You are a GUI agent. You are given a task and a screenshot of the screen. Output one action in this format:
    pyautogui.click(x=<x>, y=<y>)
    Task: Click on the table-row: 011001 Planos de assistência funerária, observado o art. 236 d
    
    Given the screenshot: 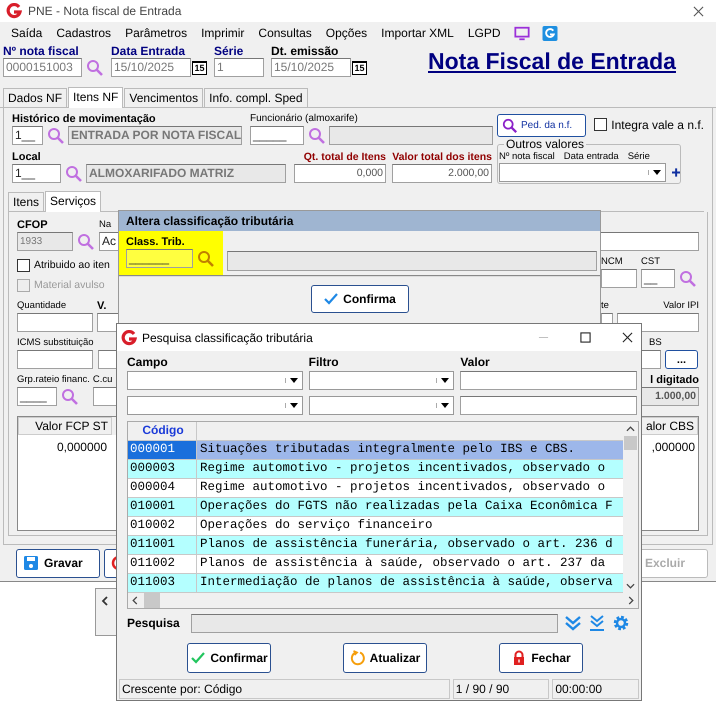 What is the action you would take?
    pyautogui.click(x=375, y=545)
    